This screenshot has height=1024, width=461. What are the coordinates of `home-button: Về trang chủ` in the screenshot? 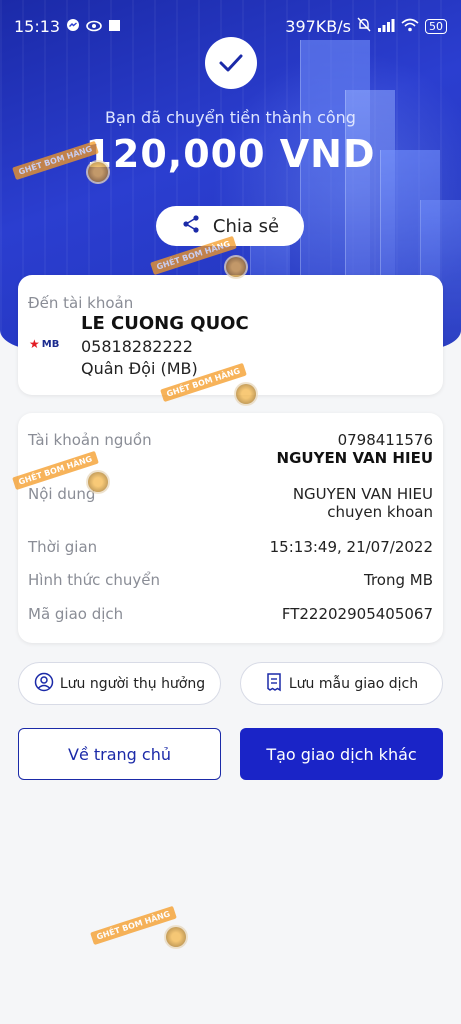 It's located at (119, 754).